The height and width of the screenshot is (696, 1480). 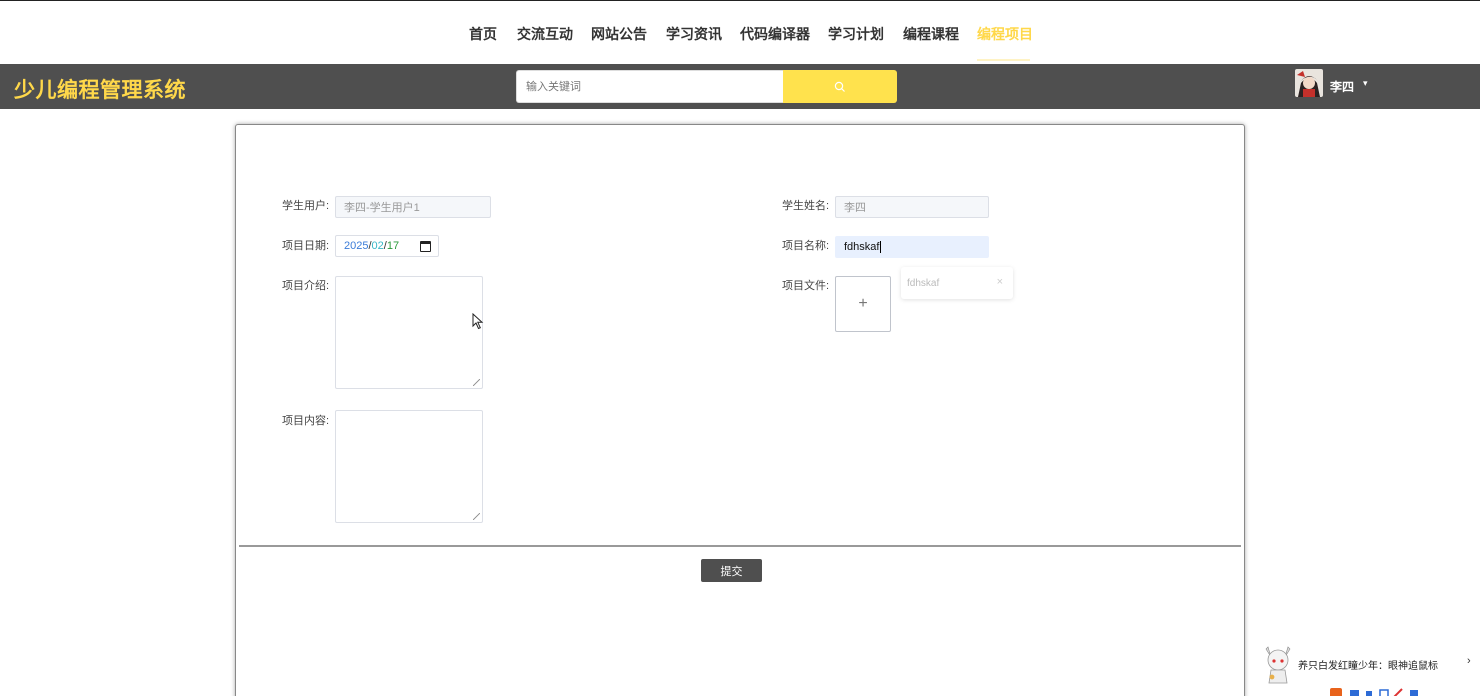 I want to click on mascot-icon, so click(x=1278, y=665).